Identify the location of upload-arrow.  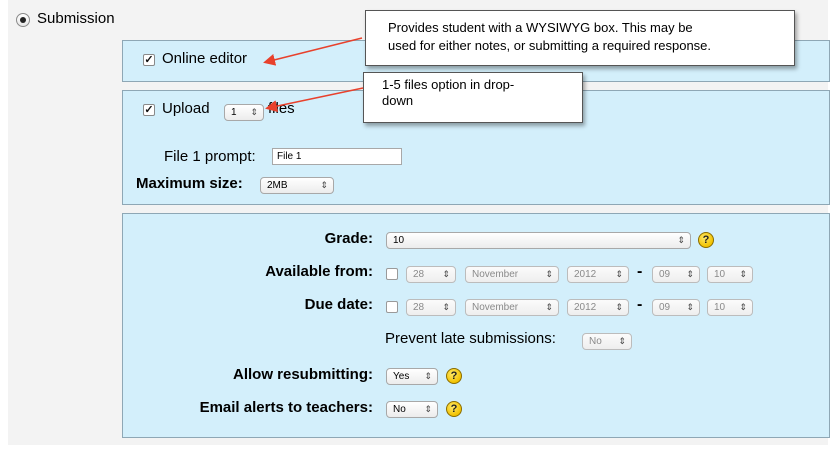
(314, 100).